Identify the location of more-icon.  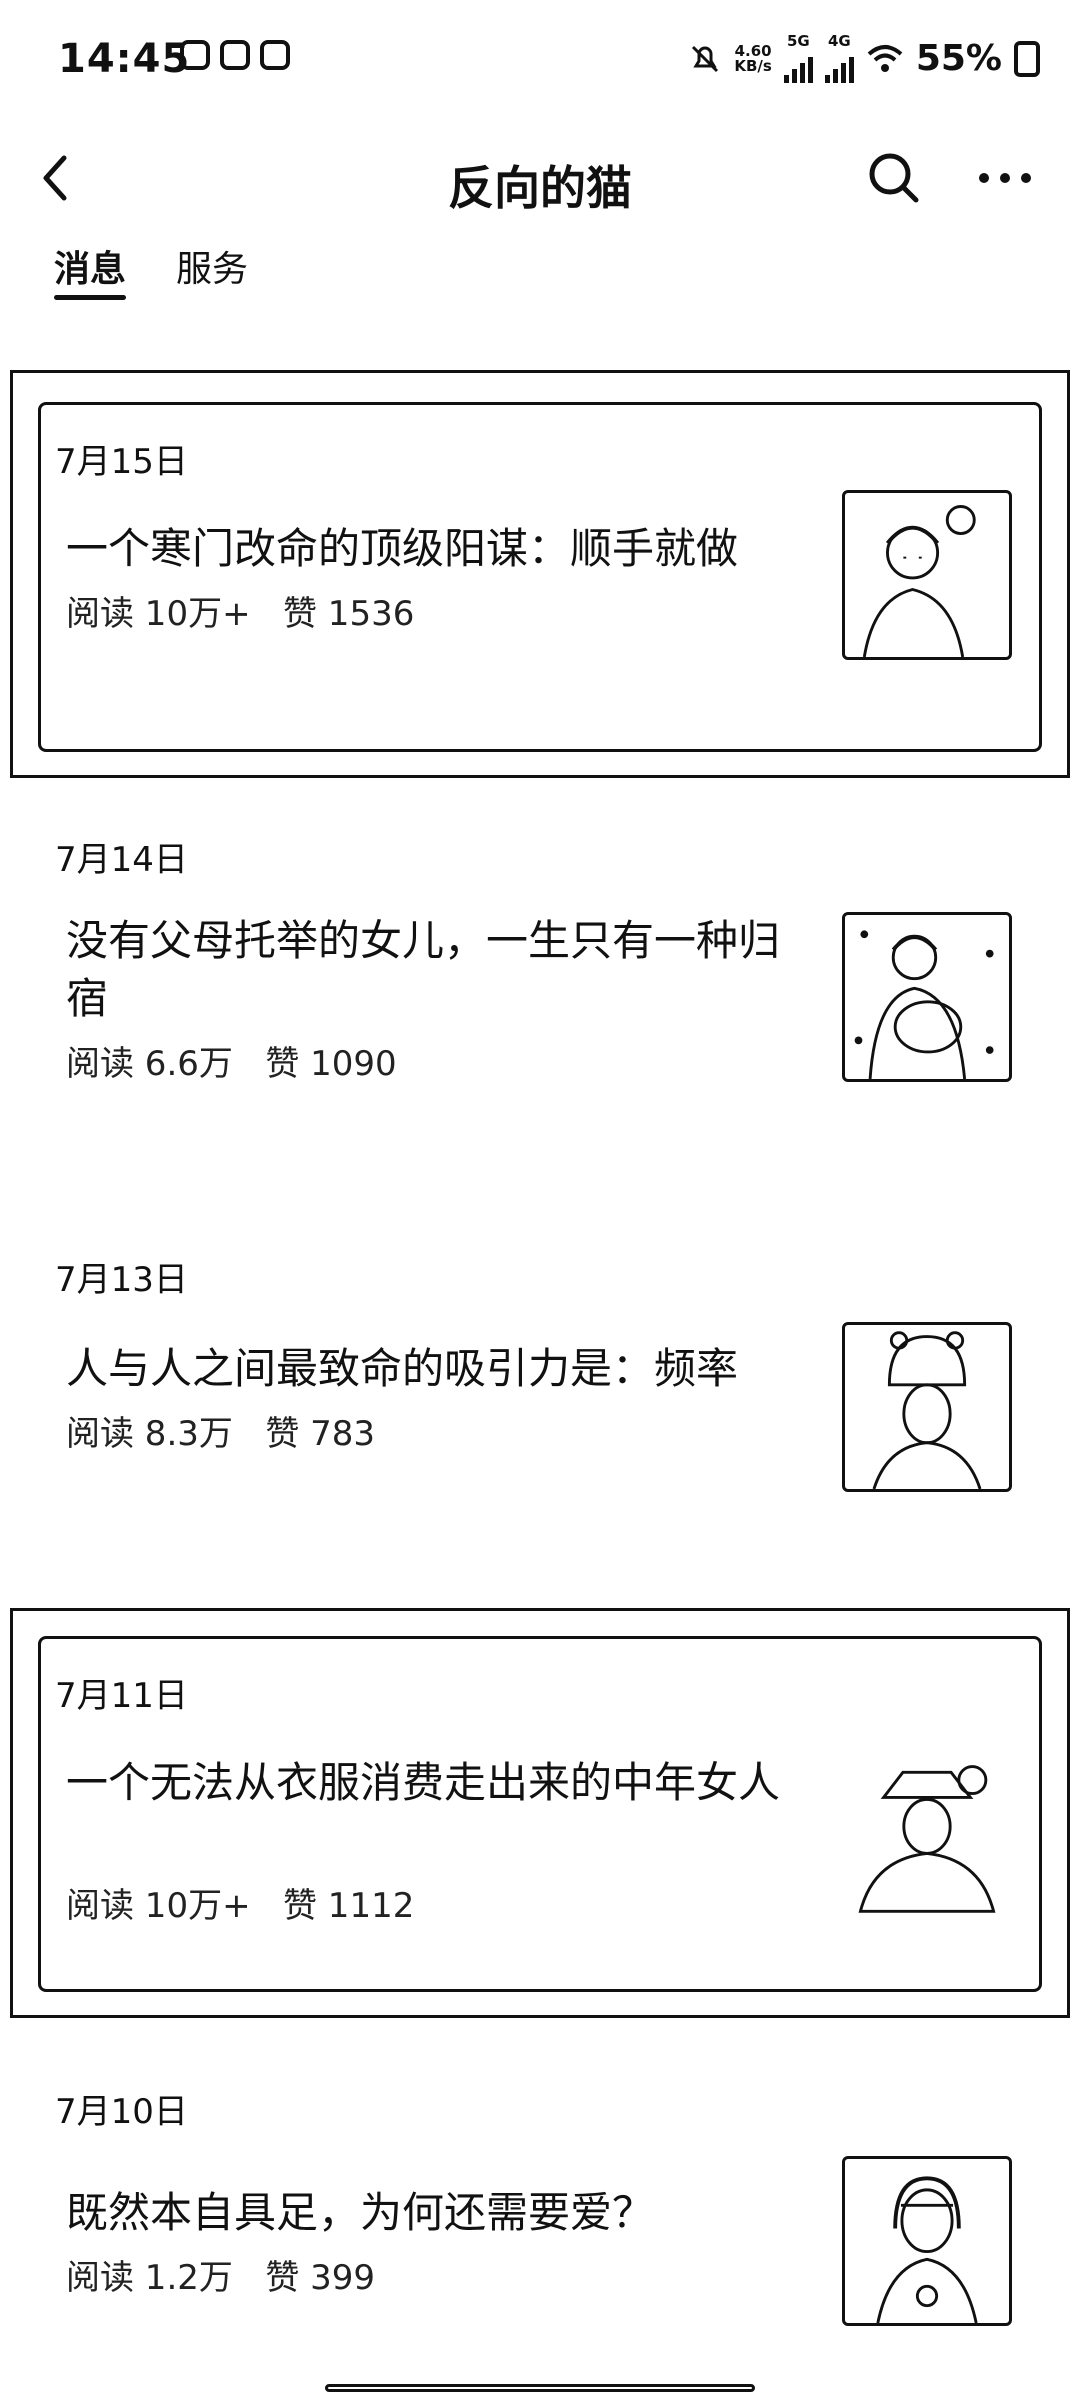
(1005, 178).